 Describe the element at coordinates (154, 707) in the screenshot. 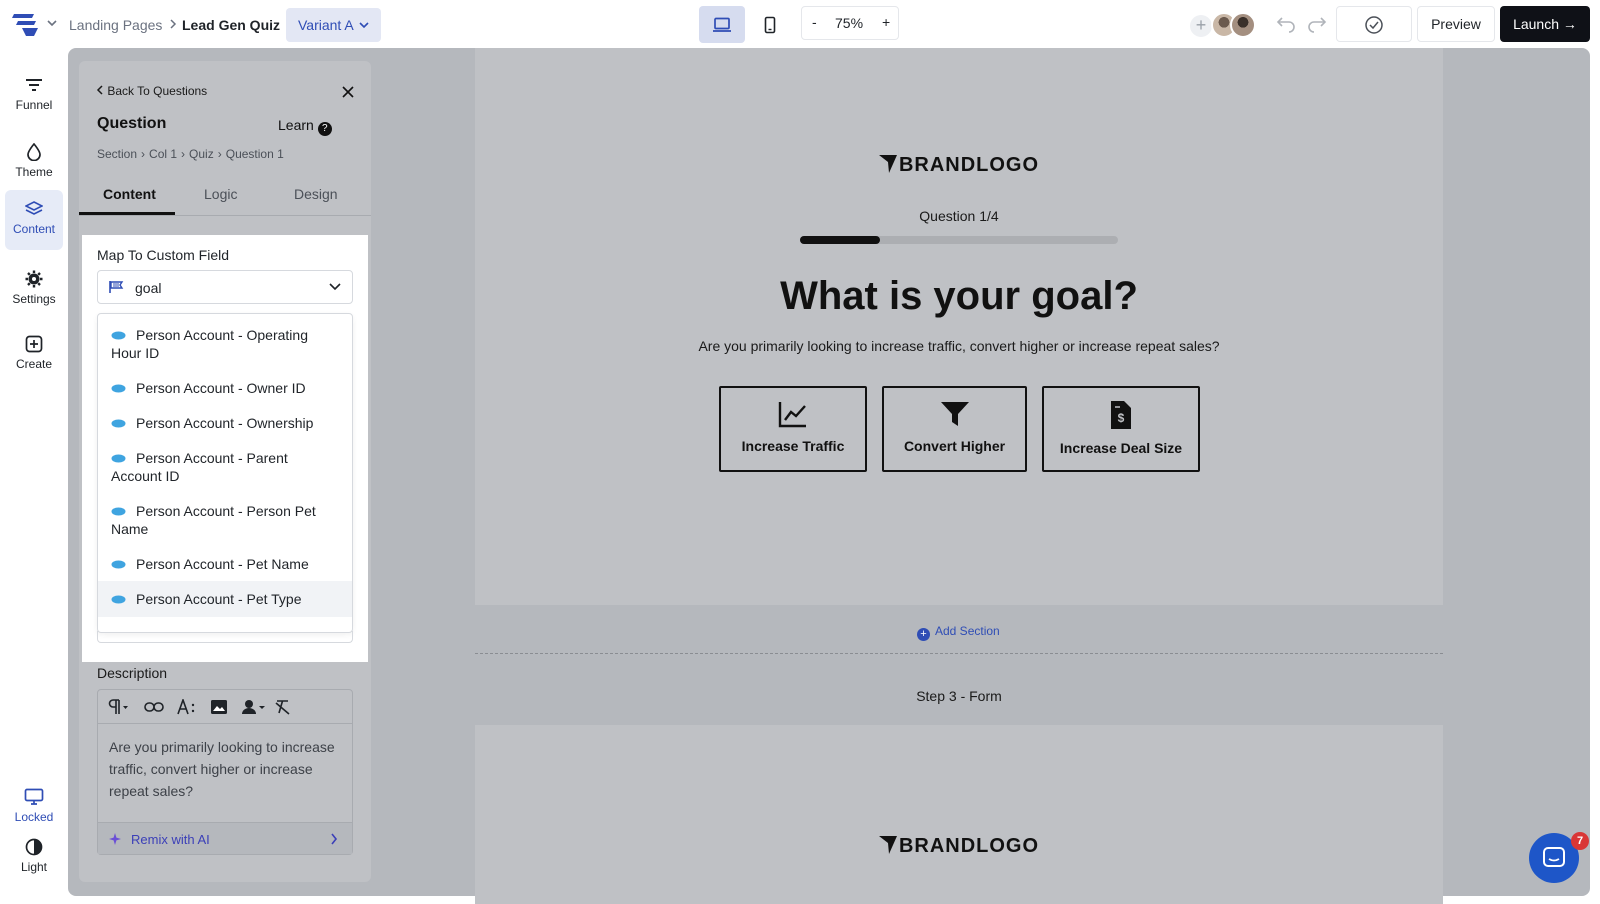

I see `link-icon` at that location.